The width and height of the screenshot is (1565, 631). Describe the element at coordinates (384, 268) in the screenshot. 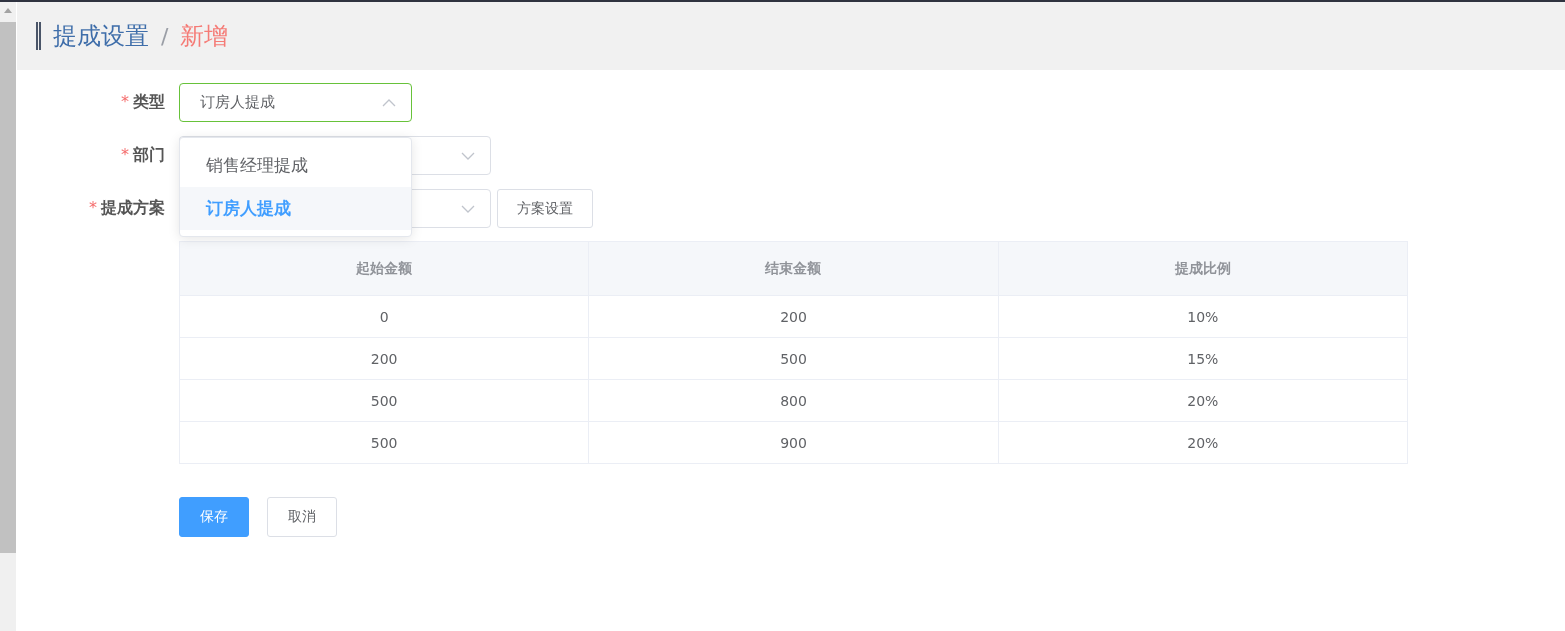

I see `column-header: 起始金额` at that location.